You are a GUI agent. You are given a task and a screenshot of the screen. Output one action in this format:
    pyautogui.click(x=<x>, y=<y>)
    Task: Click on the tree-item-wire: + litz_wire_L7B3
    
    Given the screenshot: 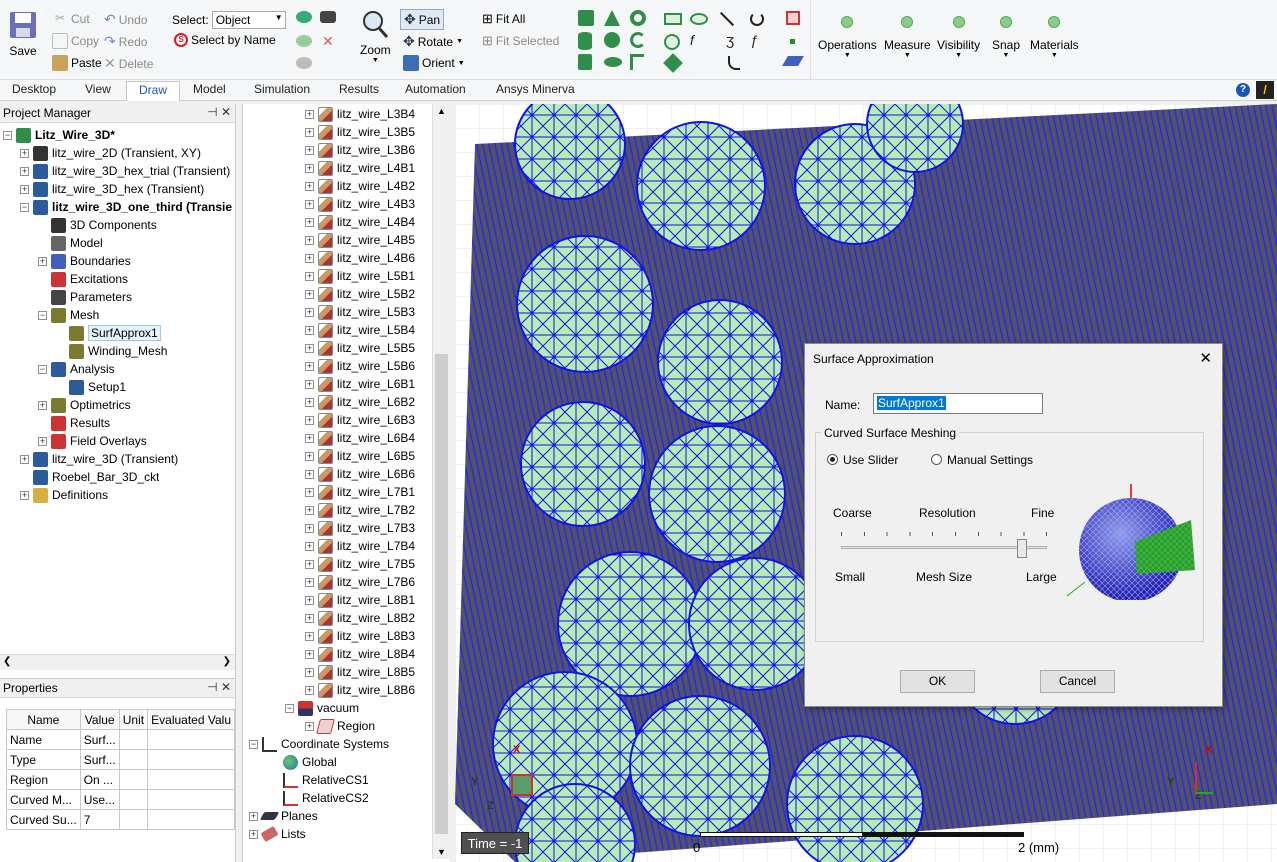 What is the action you would take?
    pyautogui.click(x=360, y=528)
    